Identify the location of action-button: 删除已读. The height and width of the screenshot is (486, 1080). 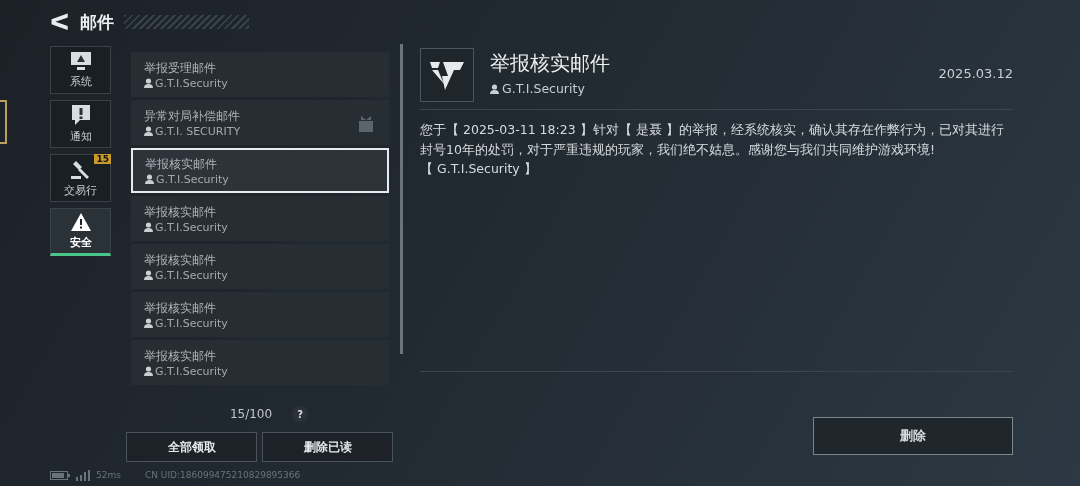
(327, 447).